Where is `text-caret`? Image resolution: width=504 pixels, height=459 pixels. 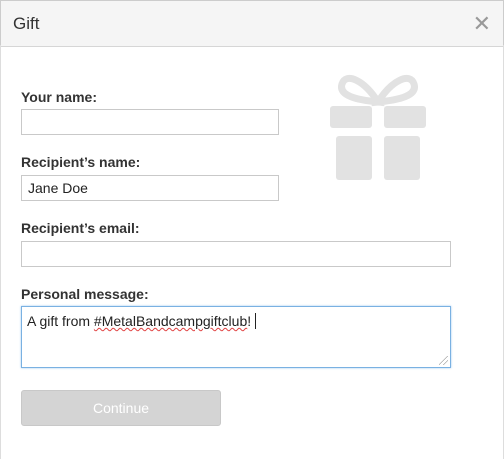
text-caret is located at coordinates (256, 321).